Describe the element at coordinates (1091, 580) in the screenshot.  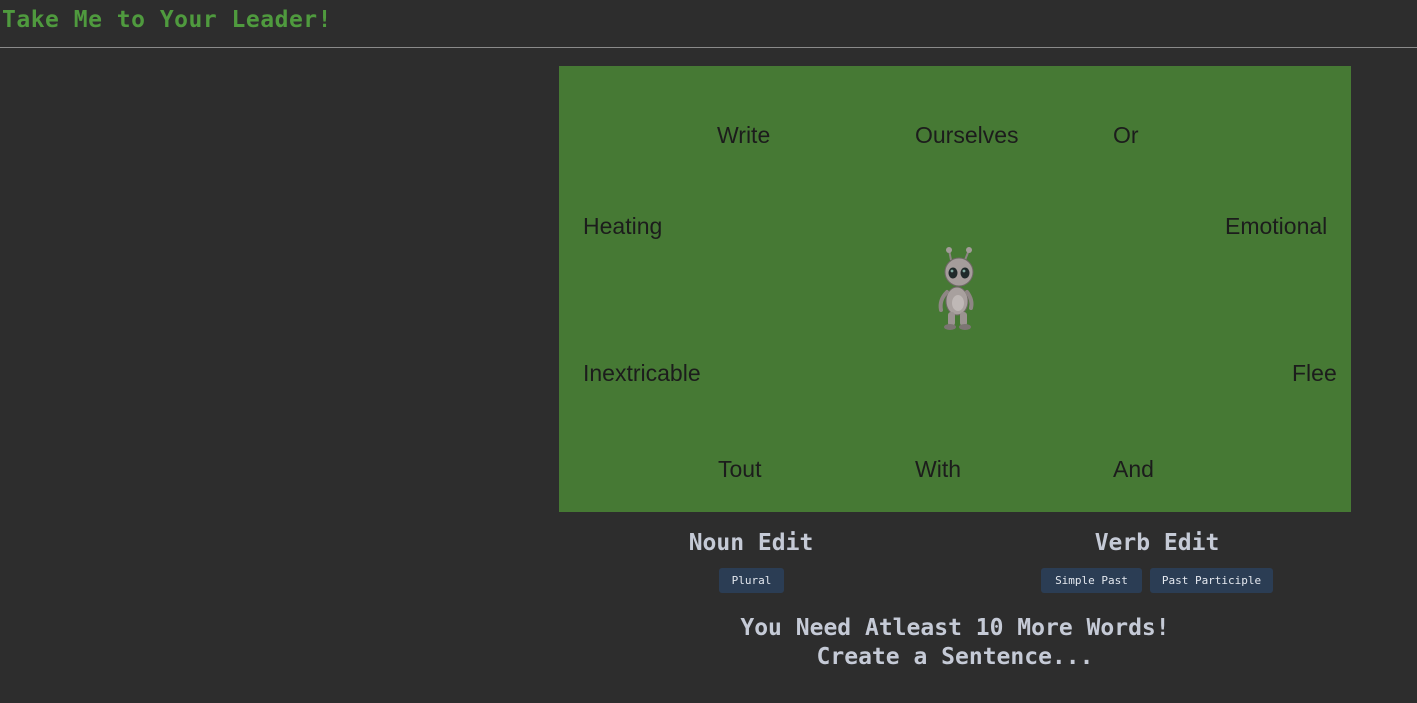
I see `simple-past-button: Simple Past` at that location.